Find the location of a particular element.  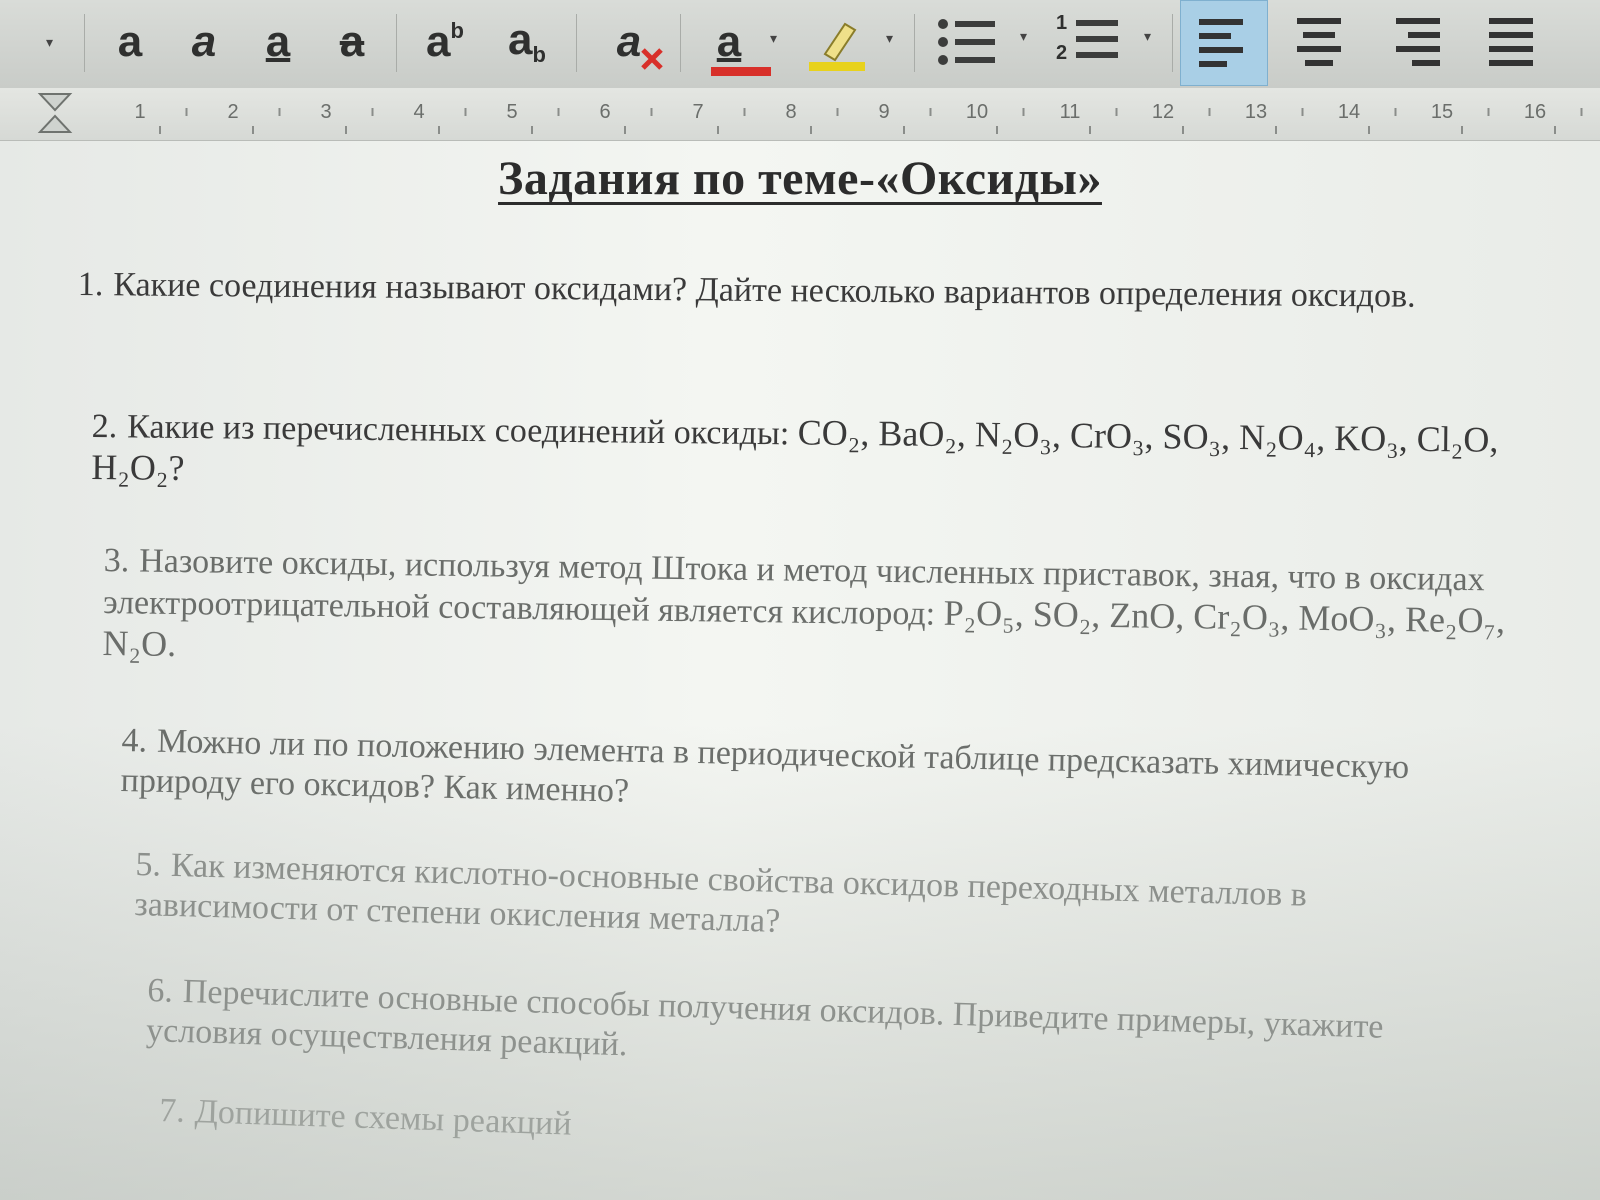

formula: CrO₃ is located at coordinates (1107, 436).